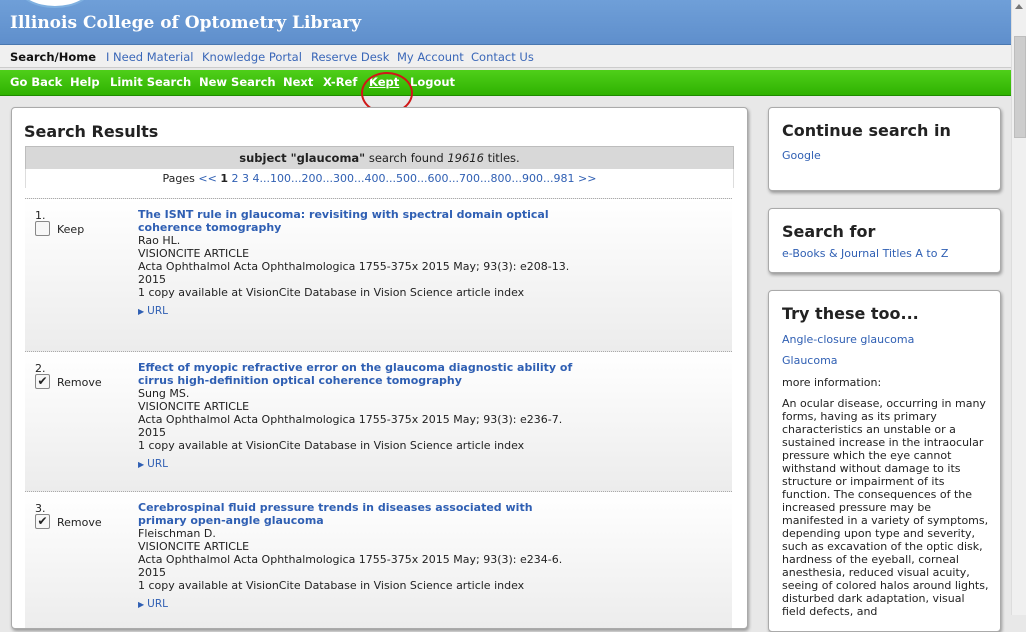 This screenshot has height=632, width=1026. I want to click on pages-label: Pages, so click(178, 178).